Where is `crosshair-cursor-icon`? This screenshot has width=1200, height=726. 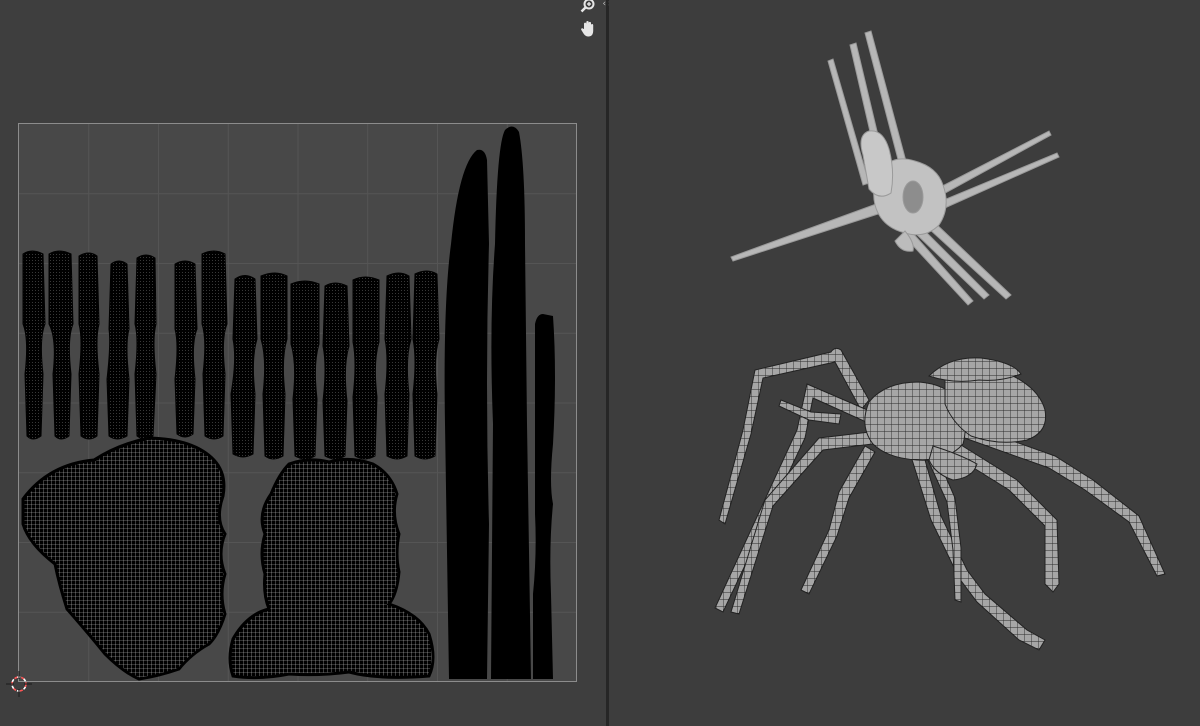 crosshair-cursor-icon is located at coordinates (19, 684).